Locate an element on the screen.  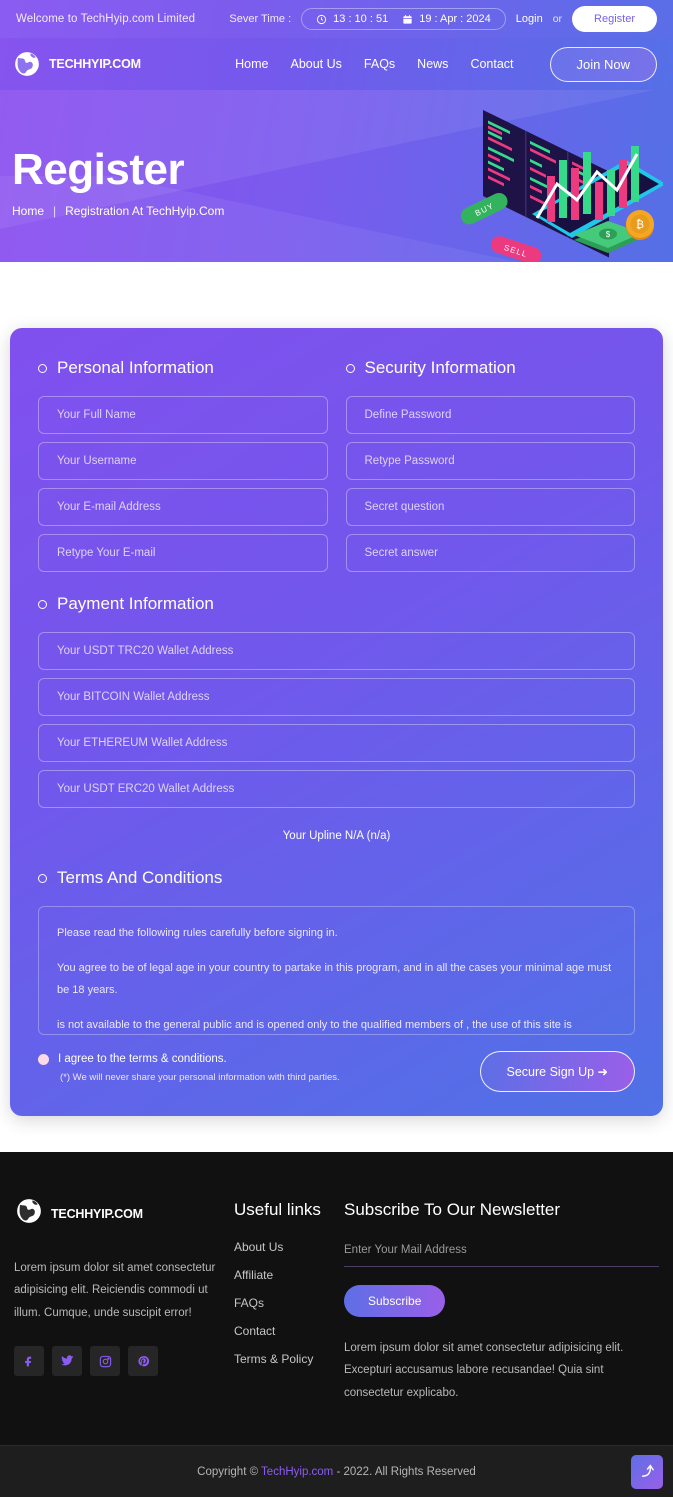
payment-information-heading: Payment Information is located at coordinates (336, 604).